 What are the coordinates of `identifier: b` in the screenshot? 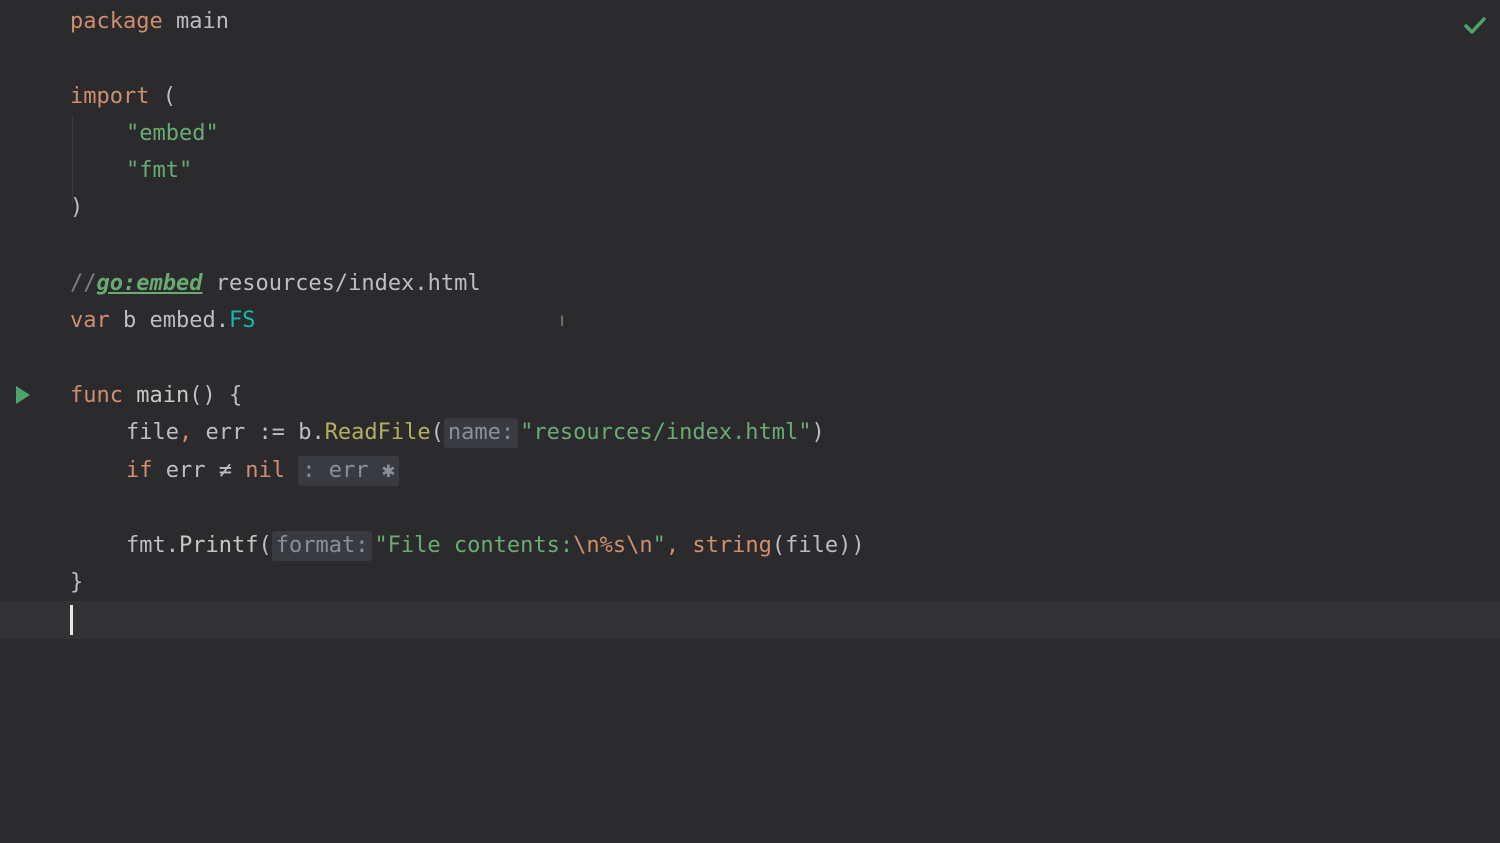 It's located at (130, 320).